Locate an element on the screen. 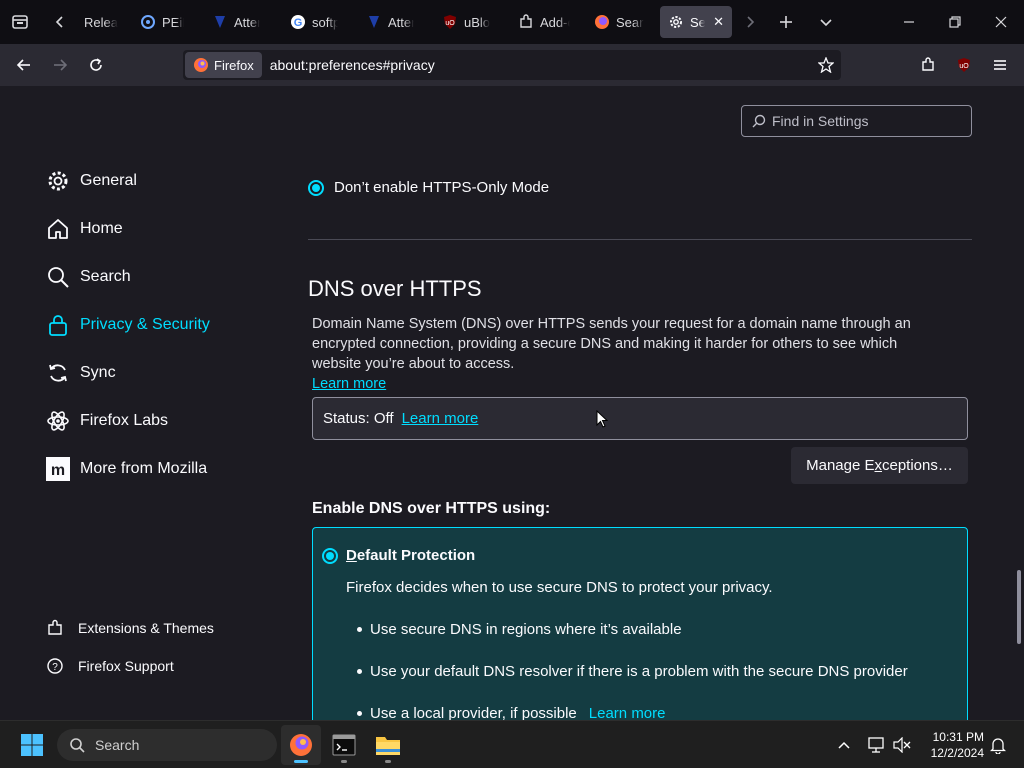 Image resolution: width=1024 pixels, height=768 pixels. section-divider is located at coordinates (640, 239).